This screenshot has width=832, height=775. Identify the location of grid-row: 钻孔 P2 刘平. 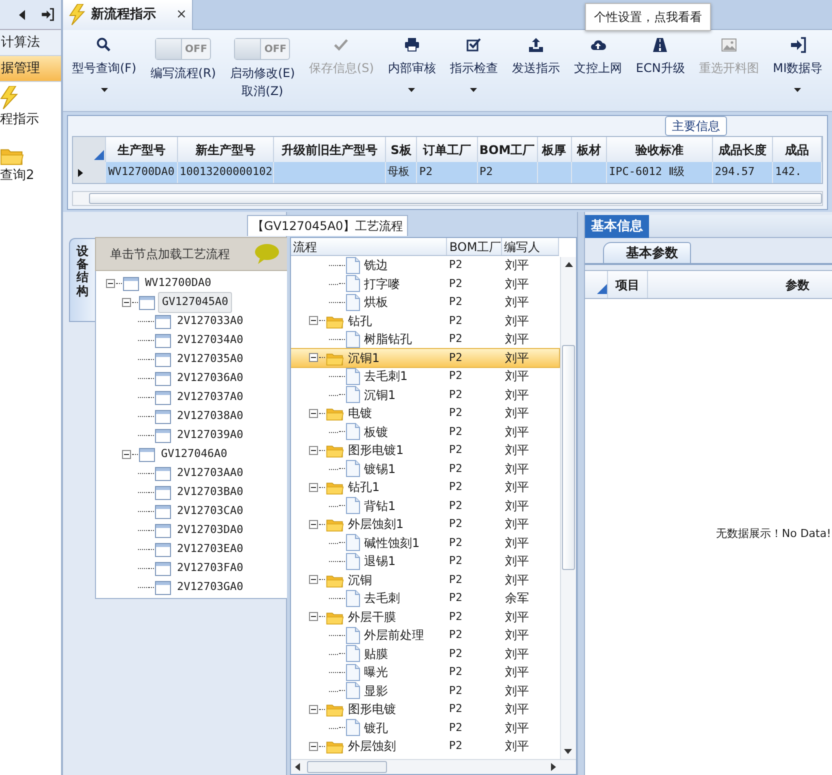
(425, 321).